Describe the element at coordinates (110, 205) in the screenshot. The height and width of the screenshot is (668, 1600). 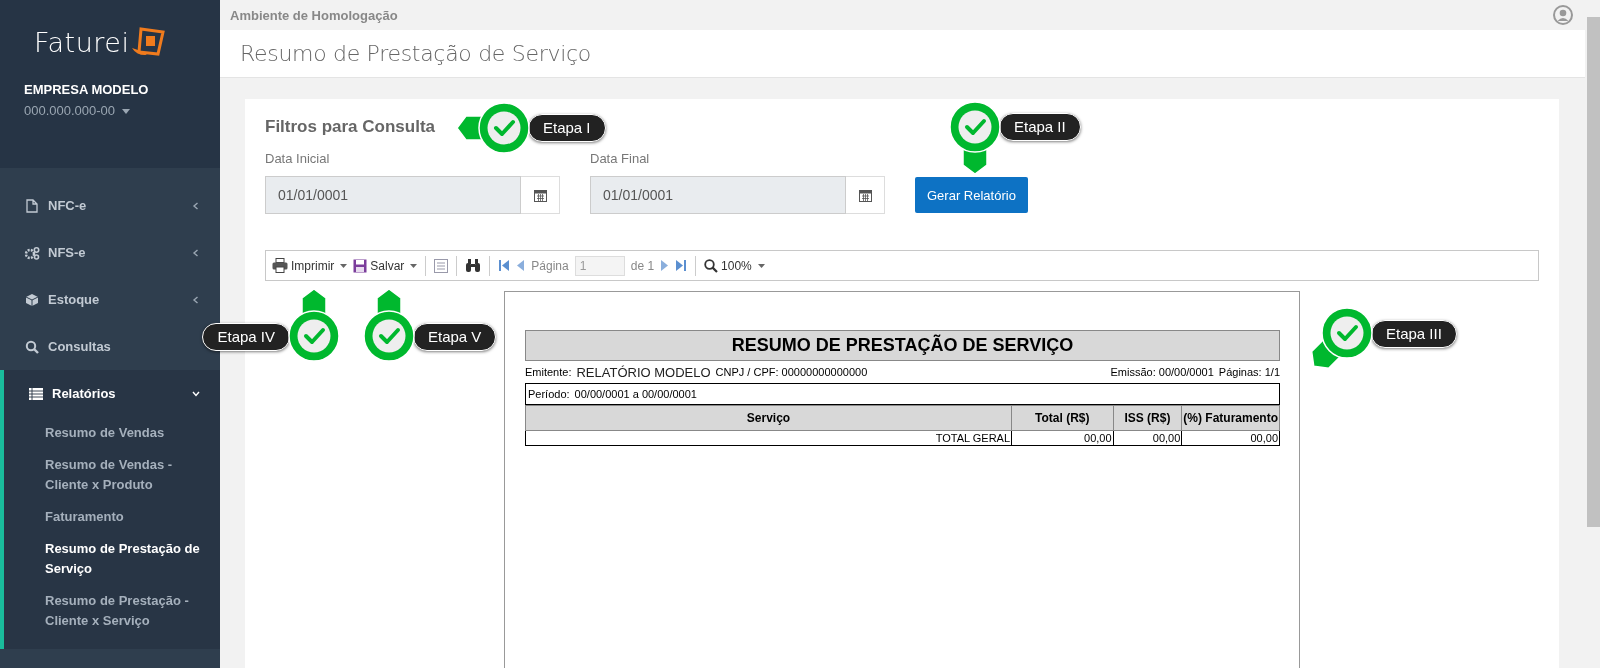
I see `menu-item: NFC-e` at that location.